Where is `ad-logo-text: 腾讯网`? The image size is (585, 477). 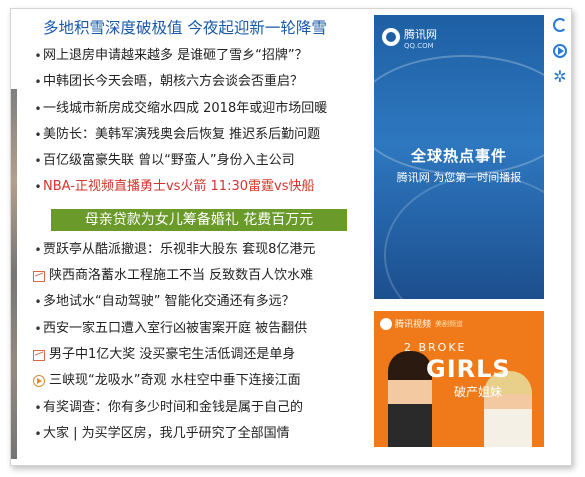 ad-logo-text: 腾讯网 is located at coordinates (420, 34).